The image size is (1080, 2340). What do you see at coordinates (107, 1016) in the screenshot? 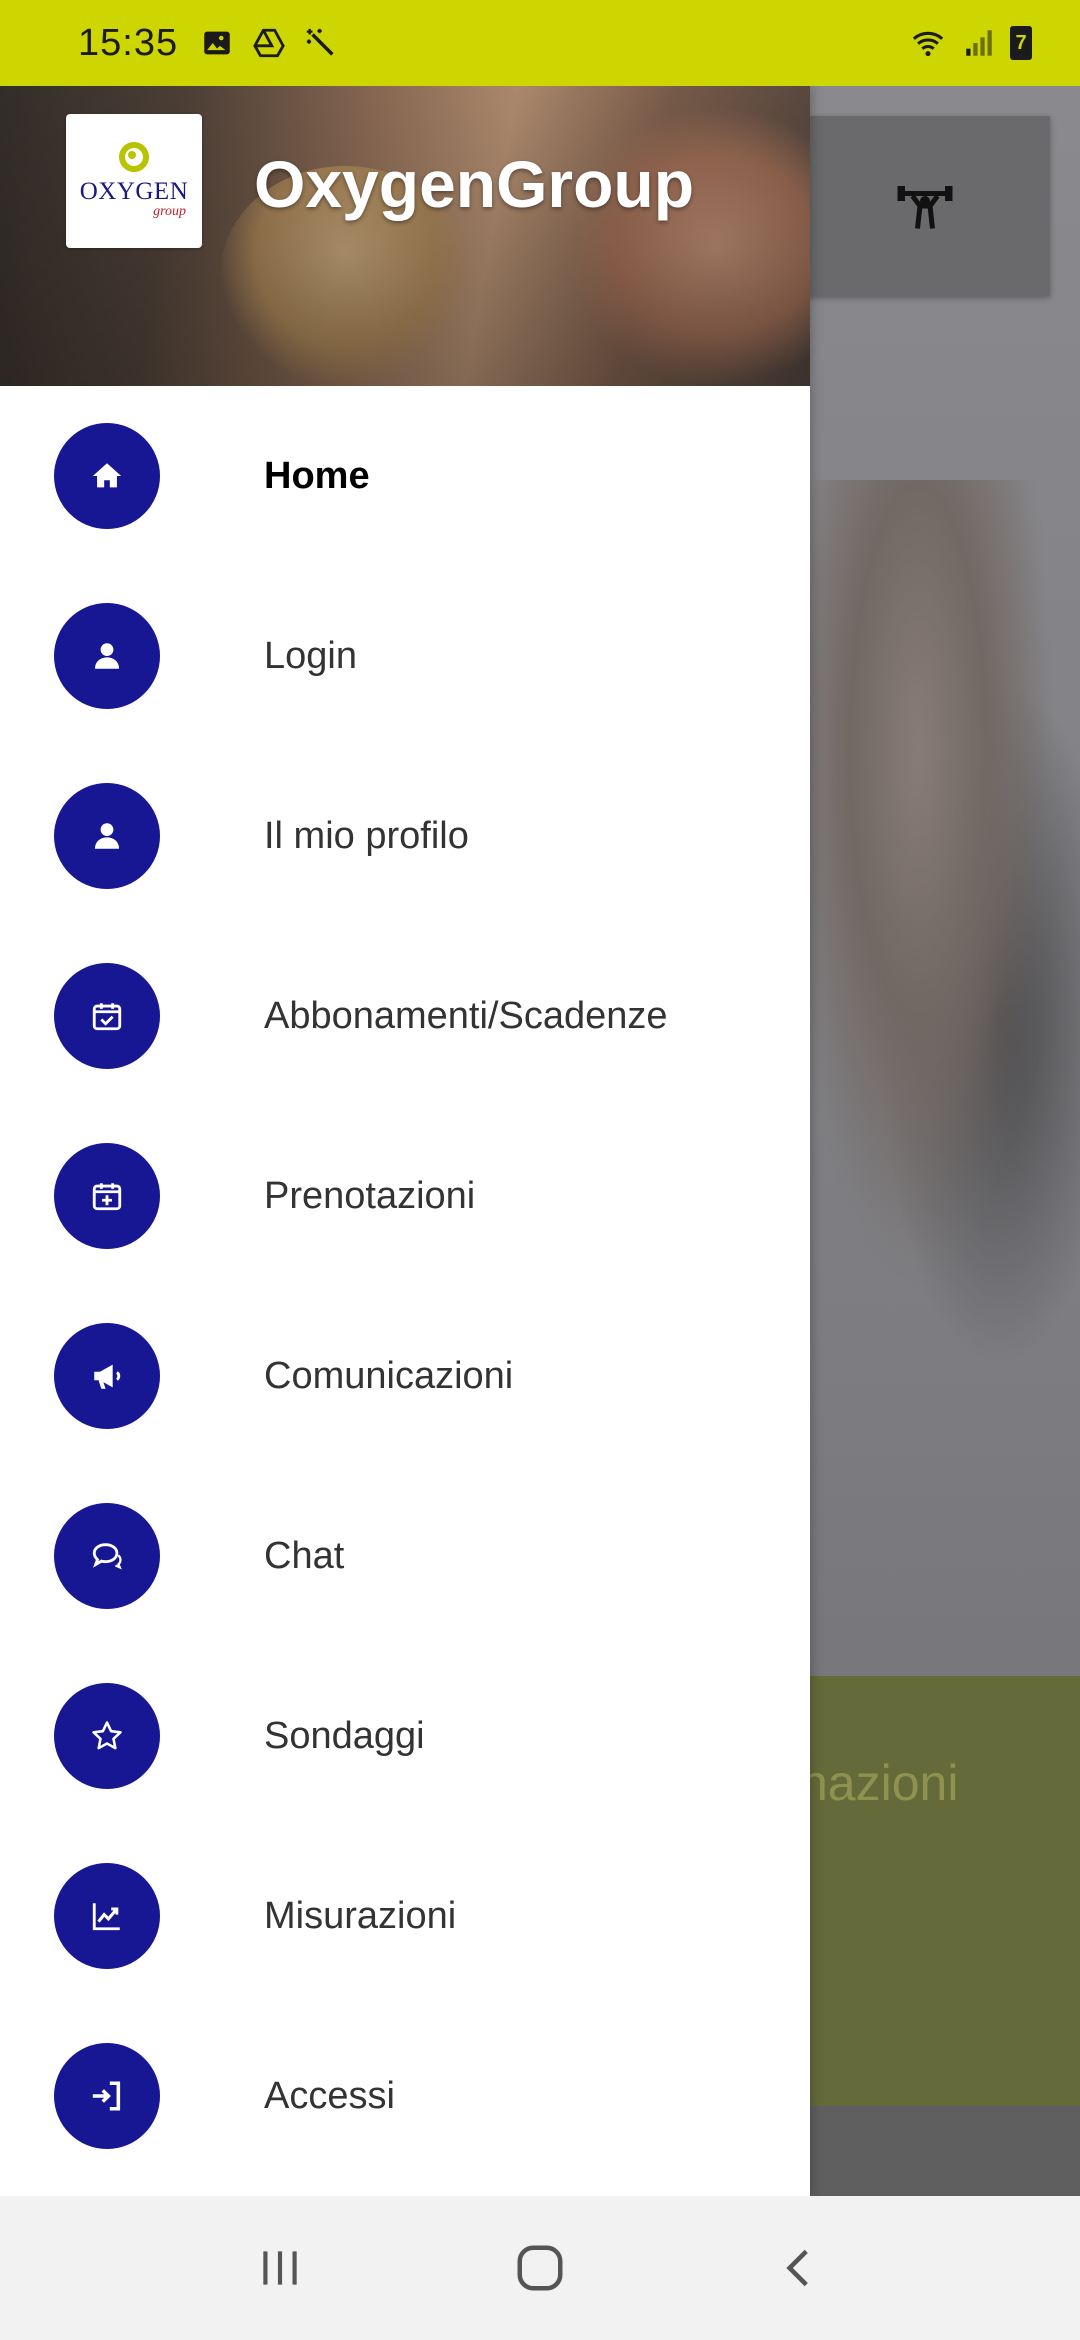
I see `calendar-check-icon` at bounding box center [107, 1016].